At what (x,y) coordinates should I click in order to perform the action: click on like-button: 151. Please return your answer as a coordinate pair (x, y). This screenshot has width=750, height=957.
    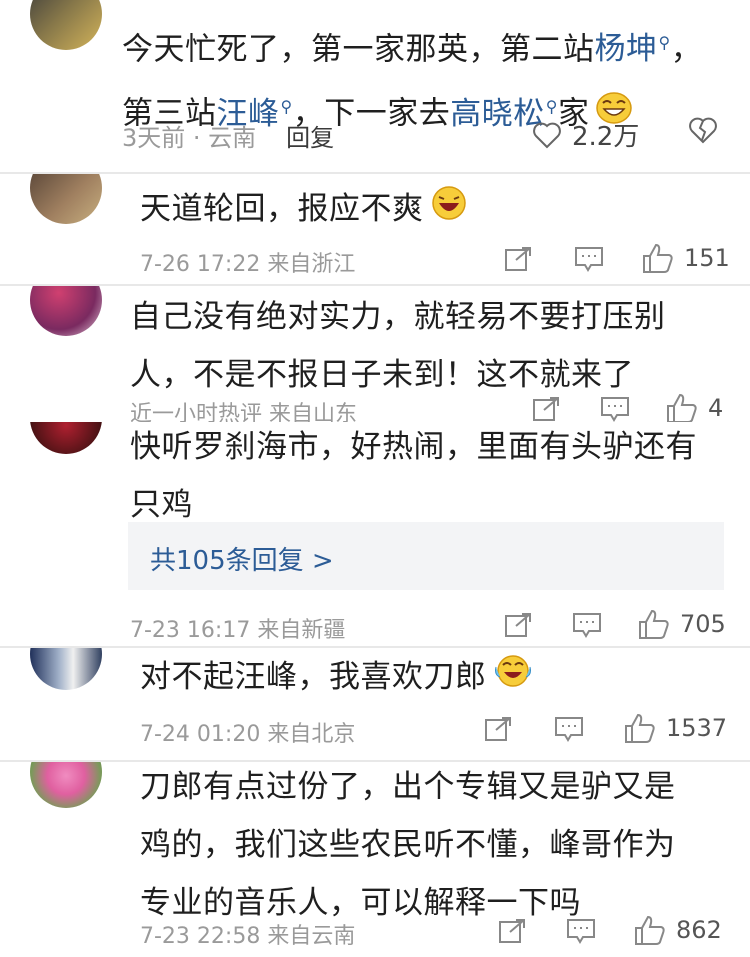
    Looking at the image, I should click on (686, 258).